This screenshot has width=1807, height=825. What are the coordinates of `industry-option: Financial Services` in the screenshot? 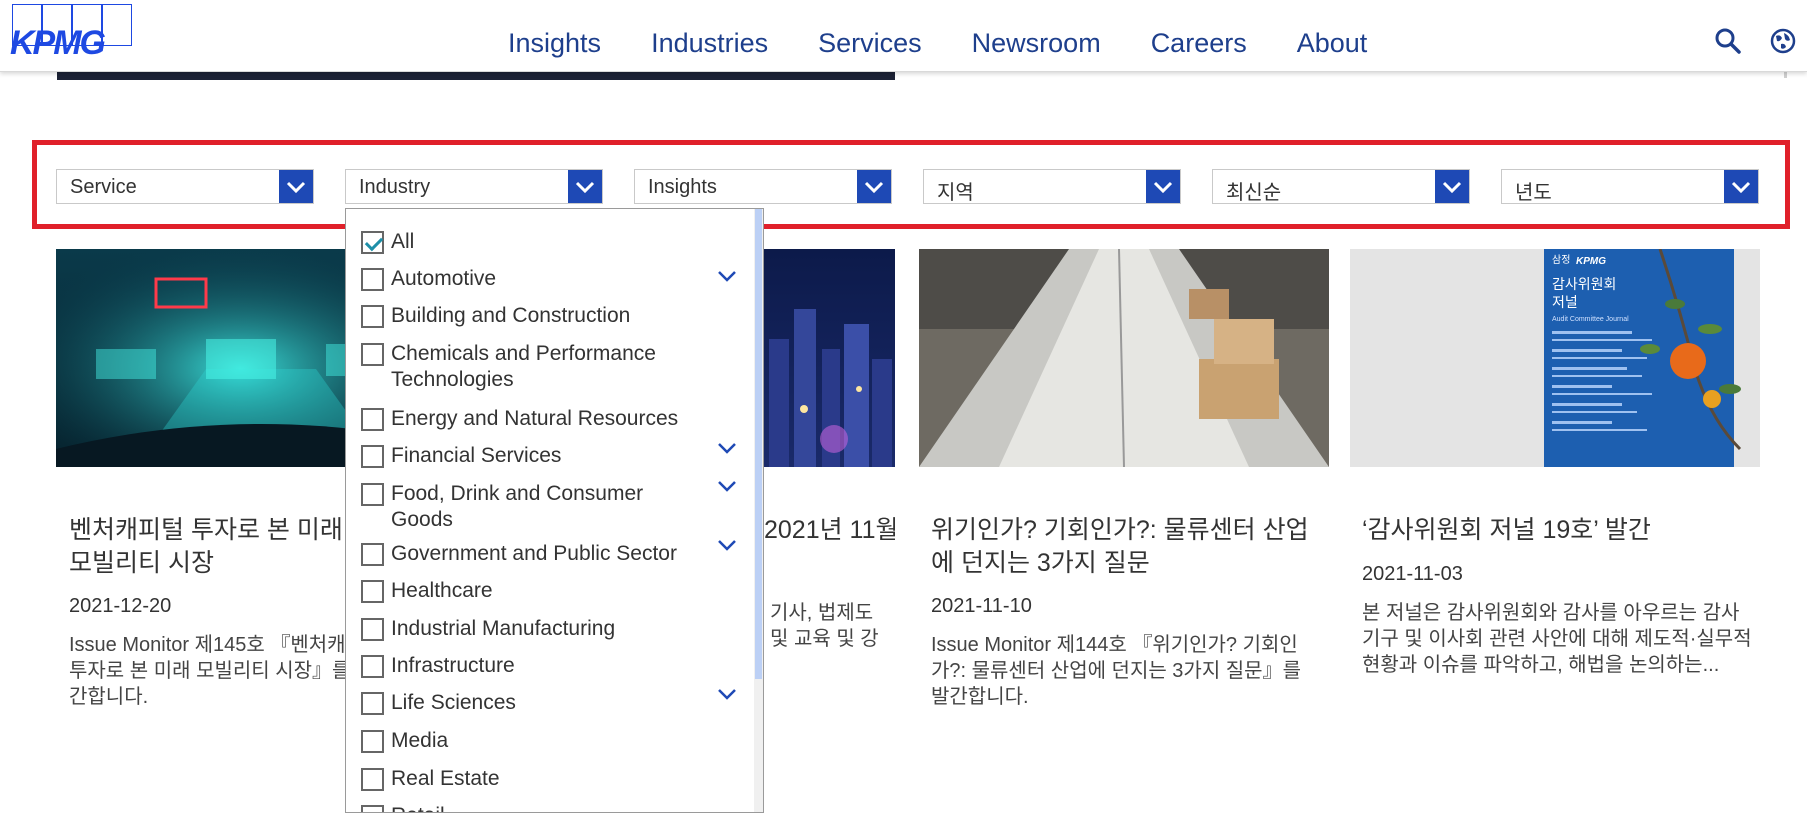 It's located at (461, 456).